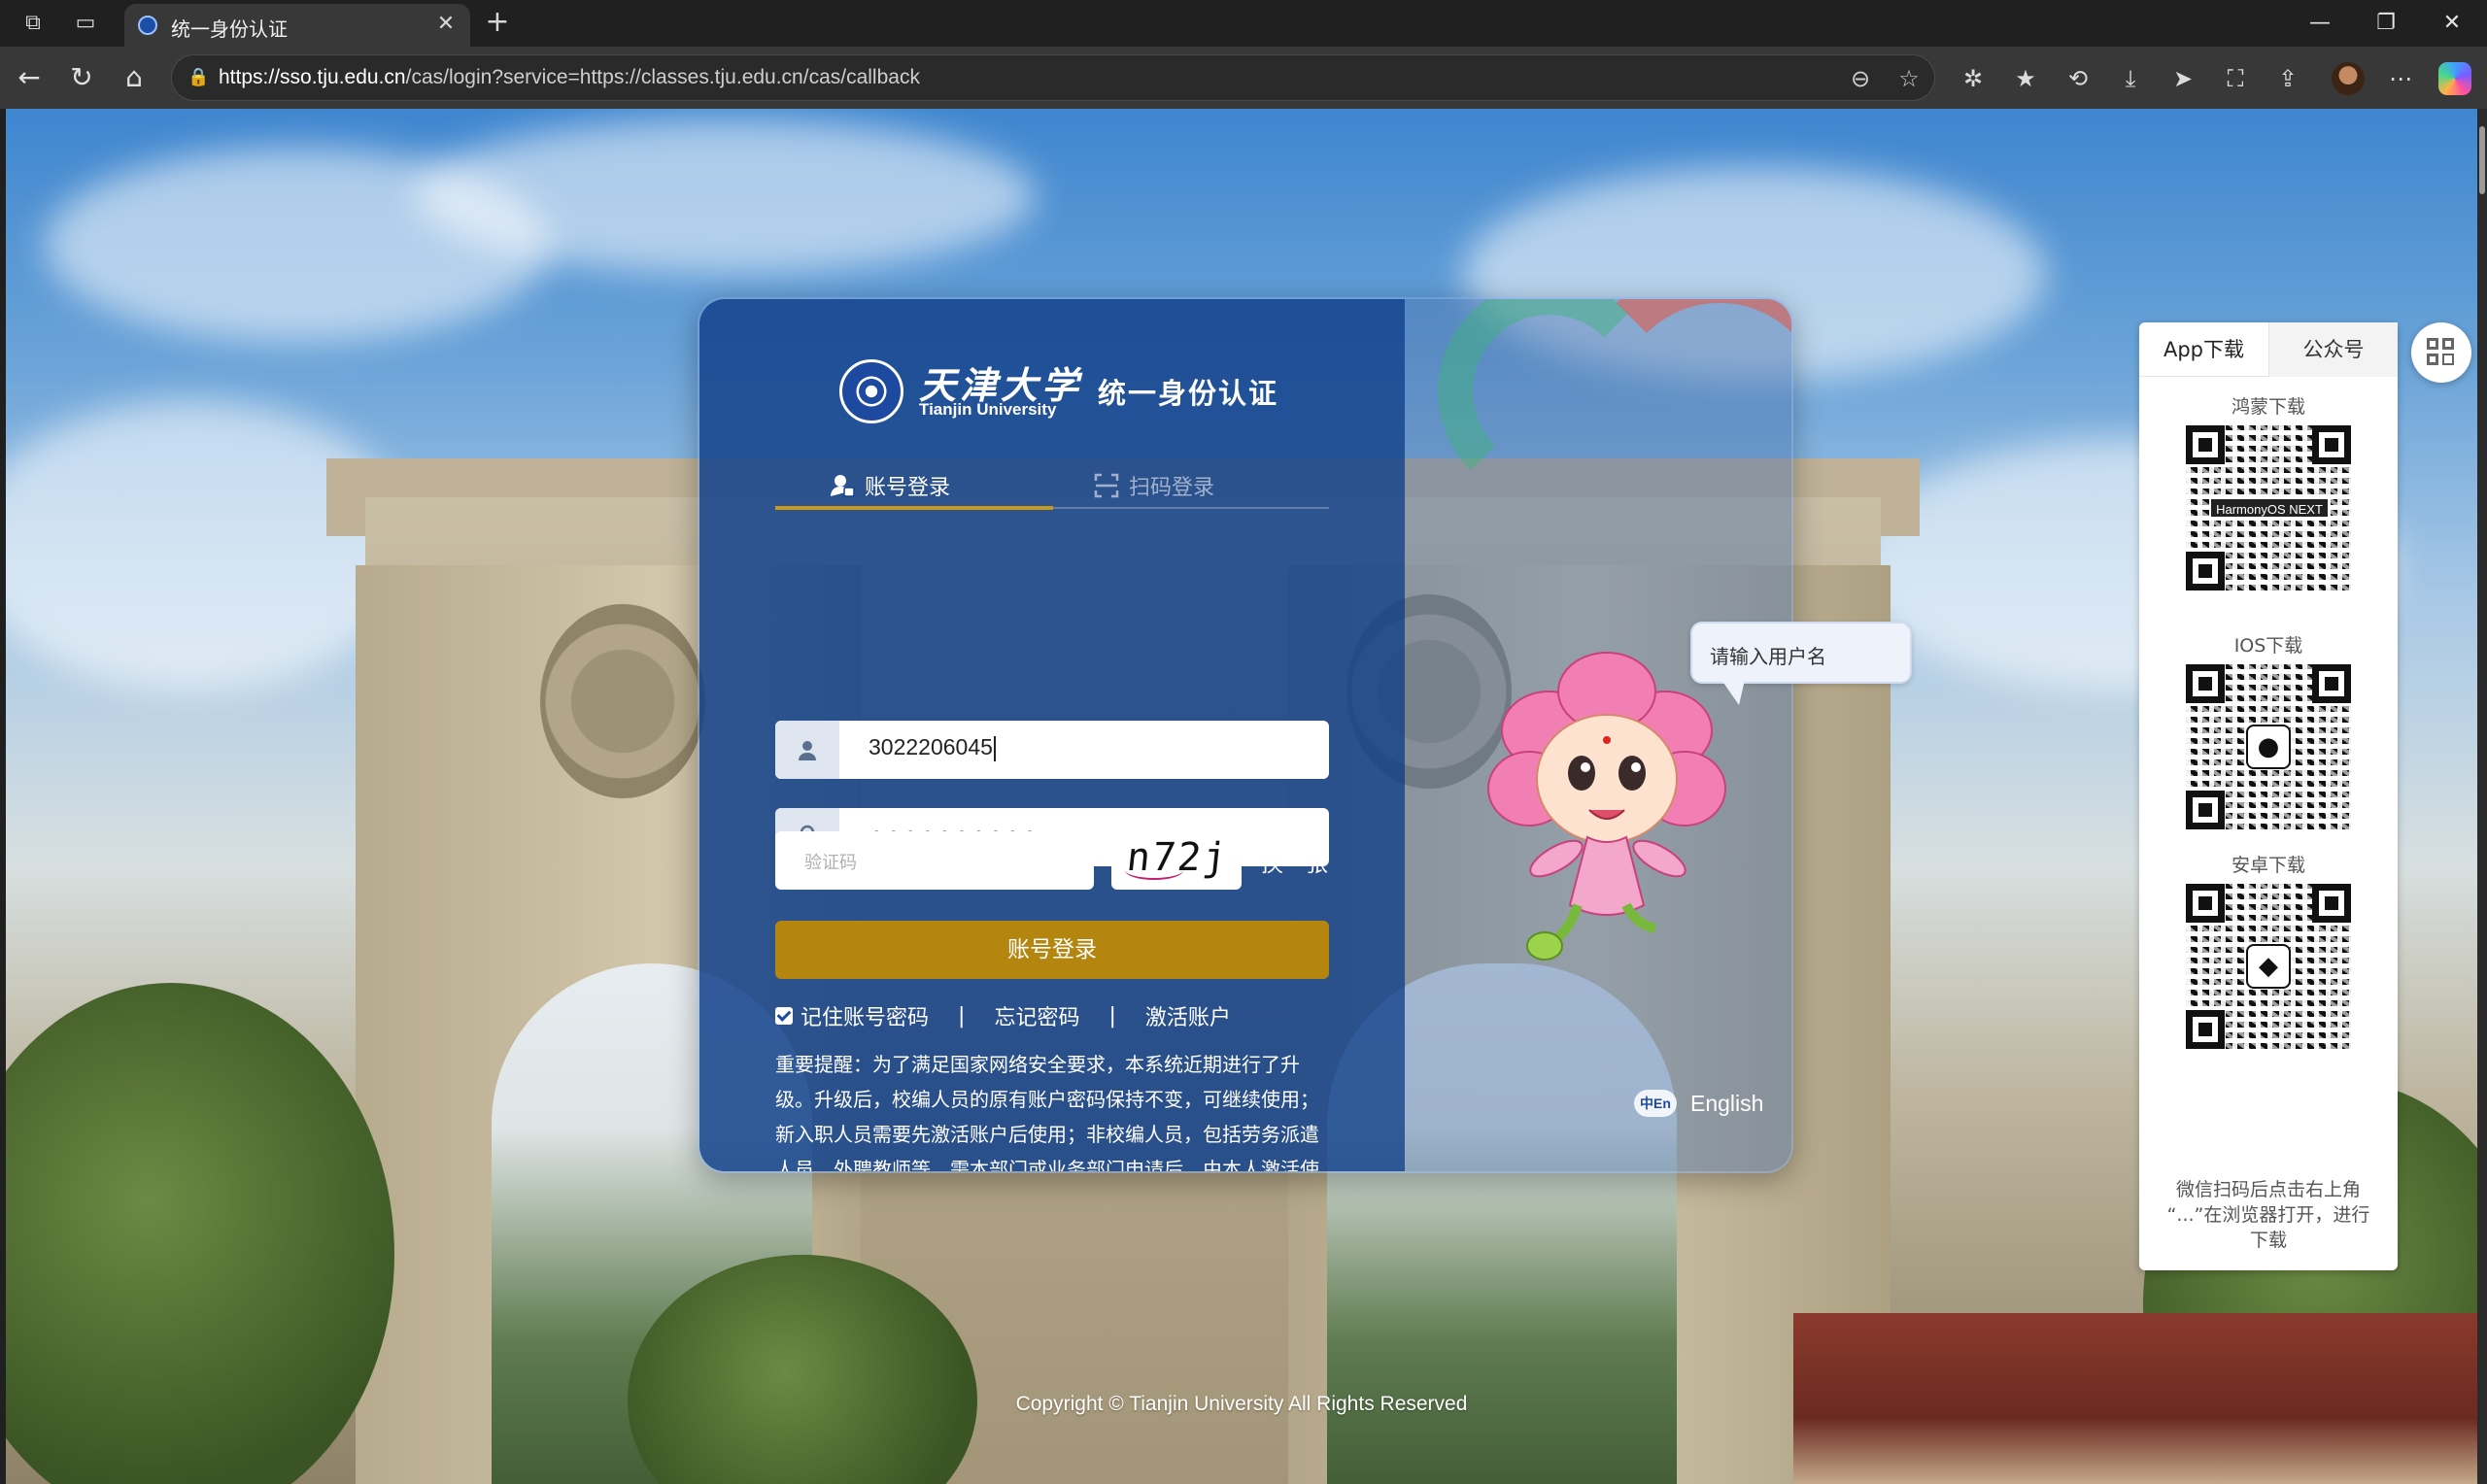  What do you see at coordinates (994, 748) in the screenshot?
I see `text-caret` at bounding box center [994, 748].